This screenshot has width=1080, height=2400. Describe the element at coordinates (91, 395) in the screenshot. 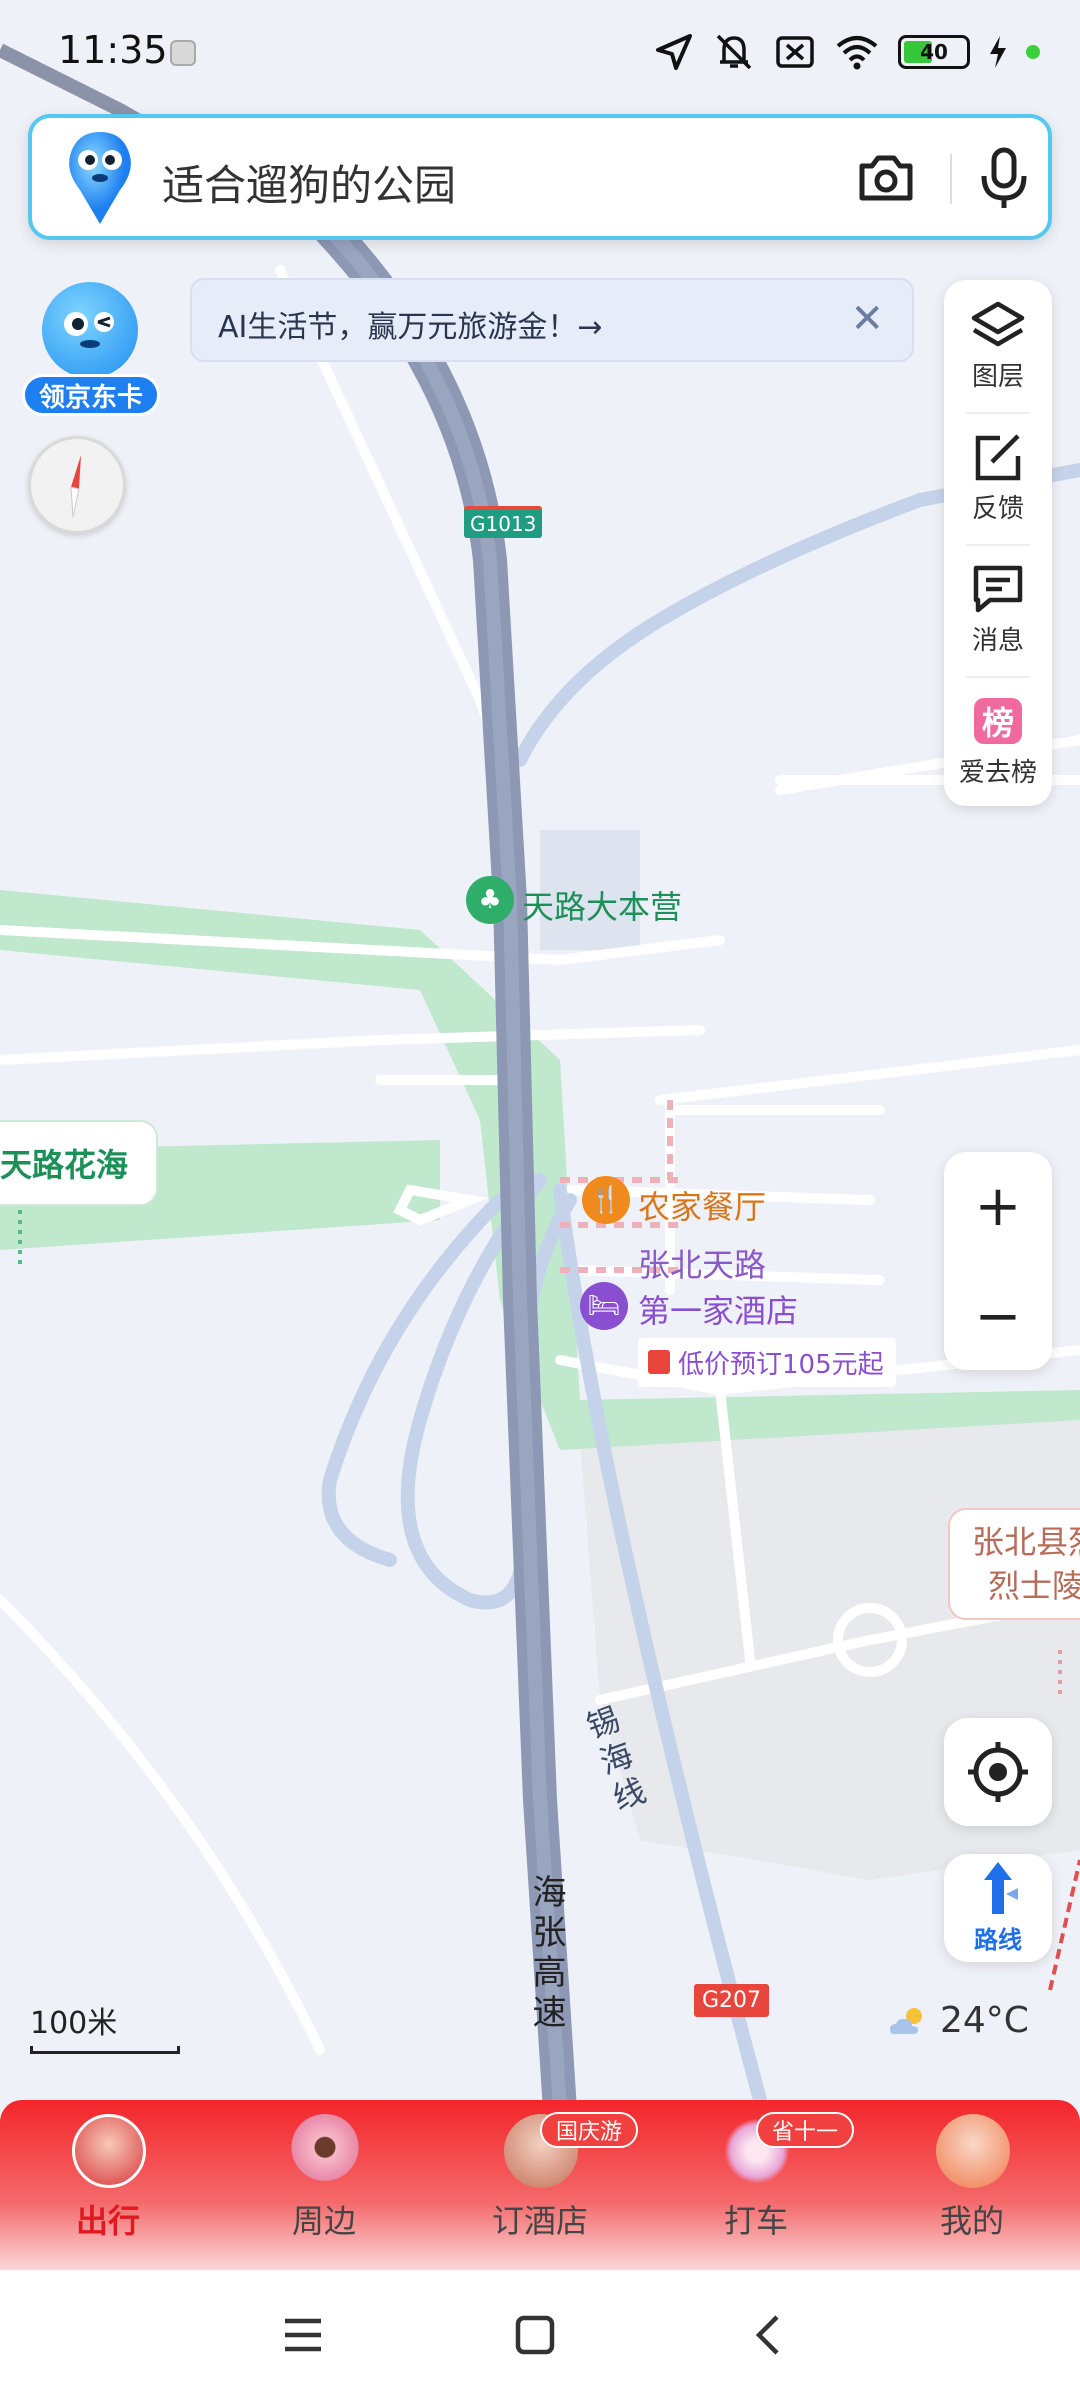

I see `jd-card-label: 领京东卡` at that location.